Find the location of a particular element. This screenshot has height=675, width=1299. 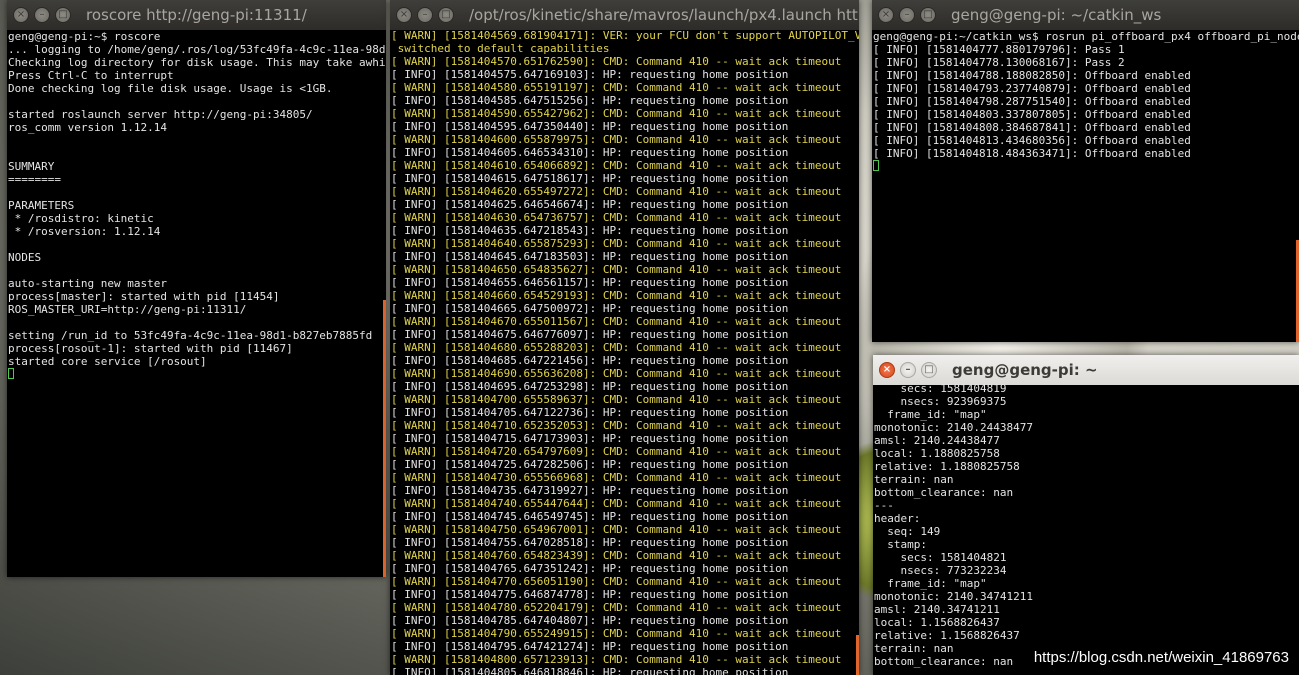

window-title: geng@geng-pi: ~ is located at coordinates (1025, 370).